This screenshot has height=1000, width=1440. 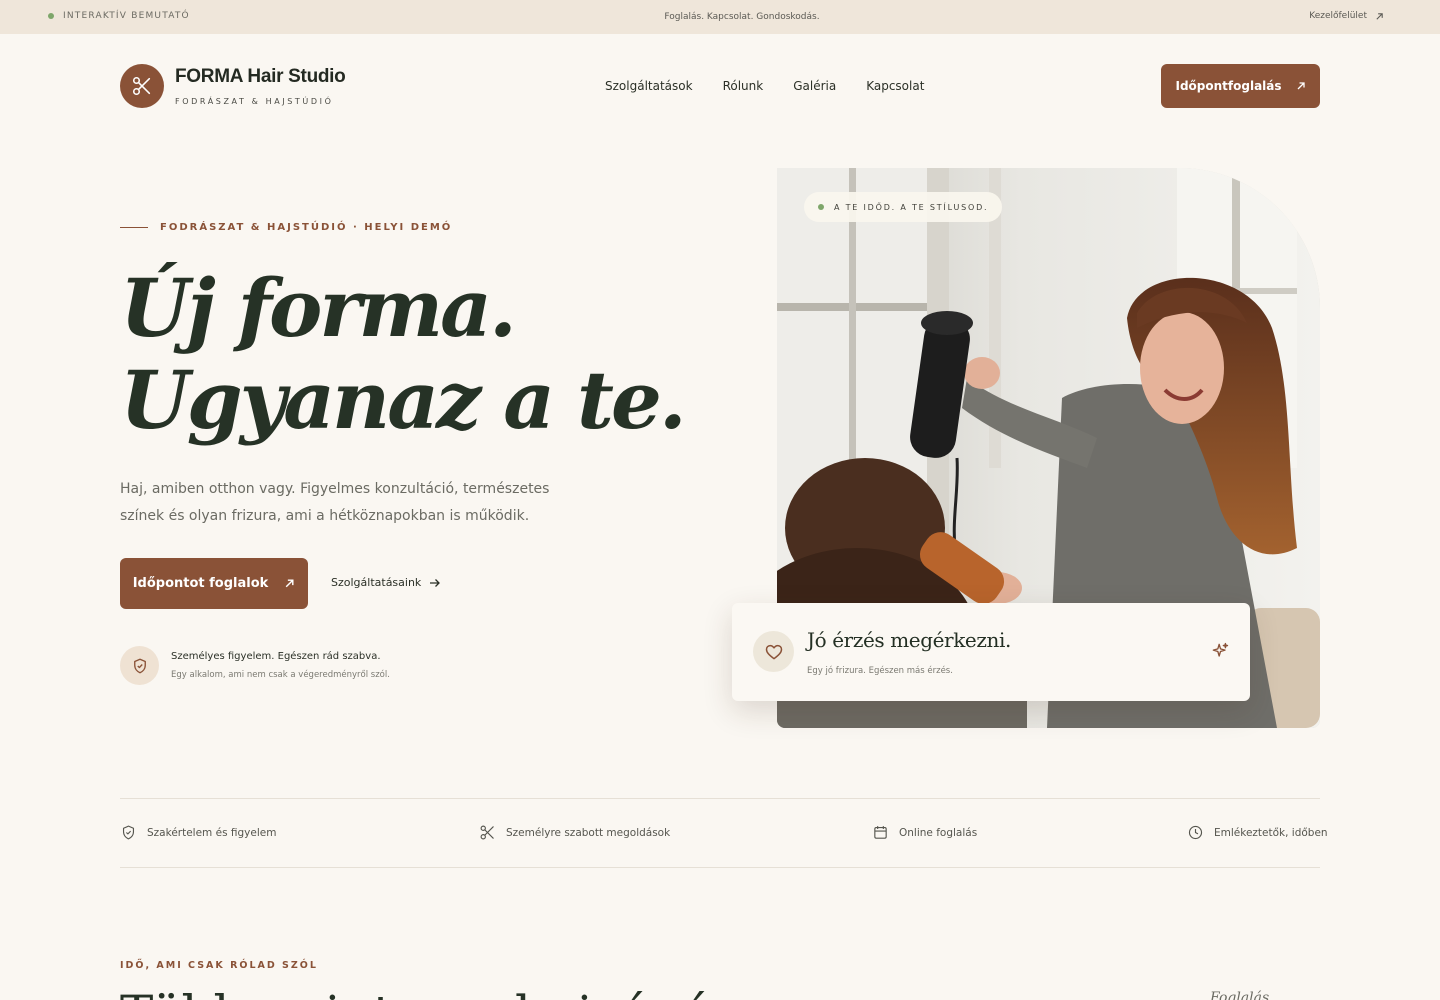 I want to click on section-heading: Több, mint egy hajvágás, so click(x=429, y=992).